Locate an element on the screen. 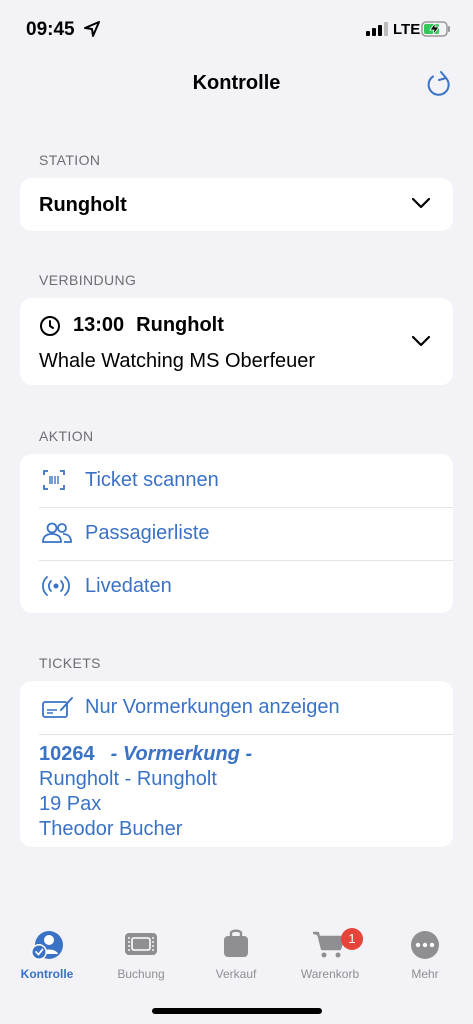 The width and height of the screenshot is (473, 1024). scan-icon is located at coordinates (54, 480).